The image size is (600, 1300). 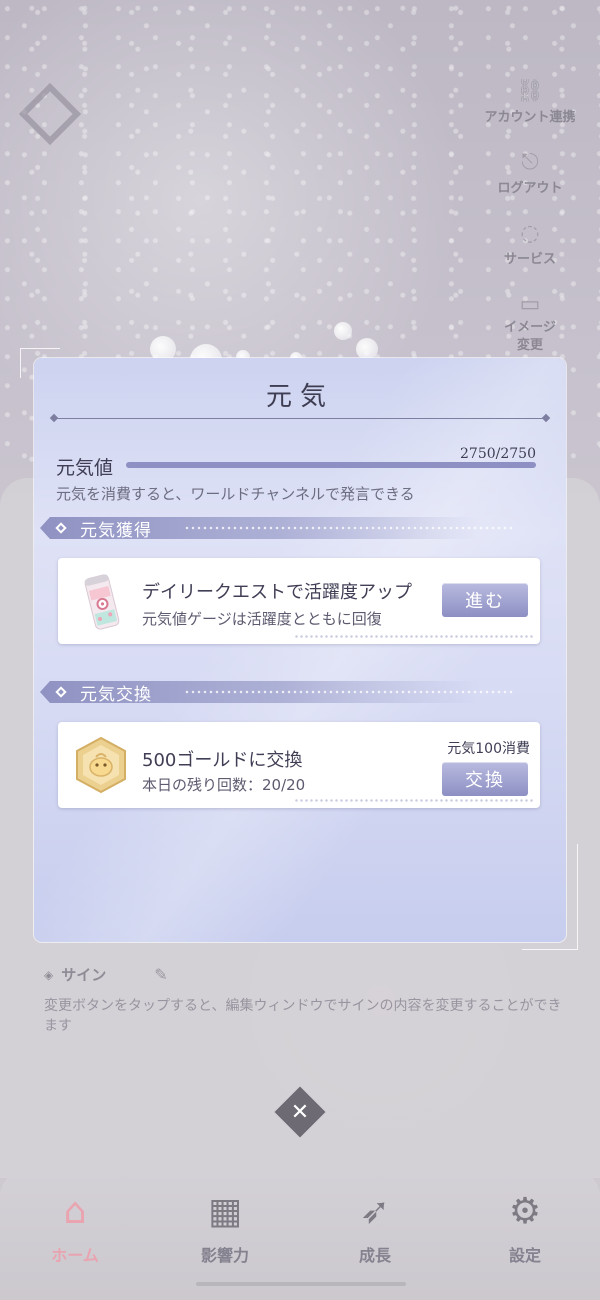 I want to click on gold-coin-icon, so click(x=101, y=765).